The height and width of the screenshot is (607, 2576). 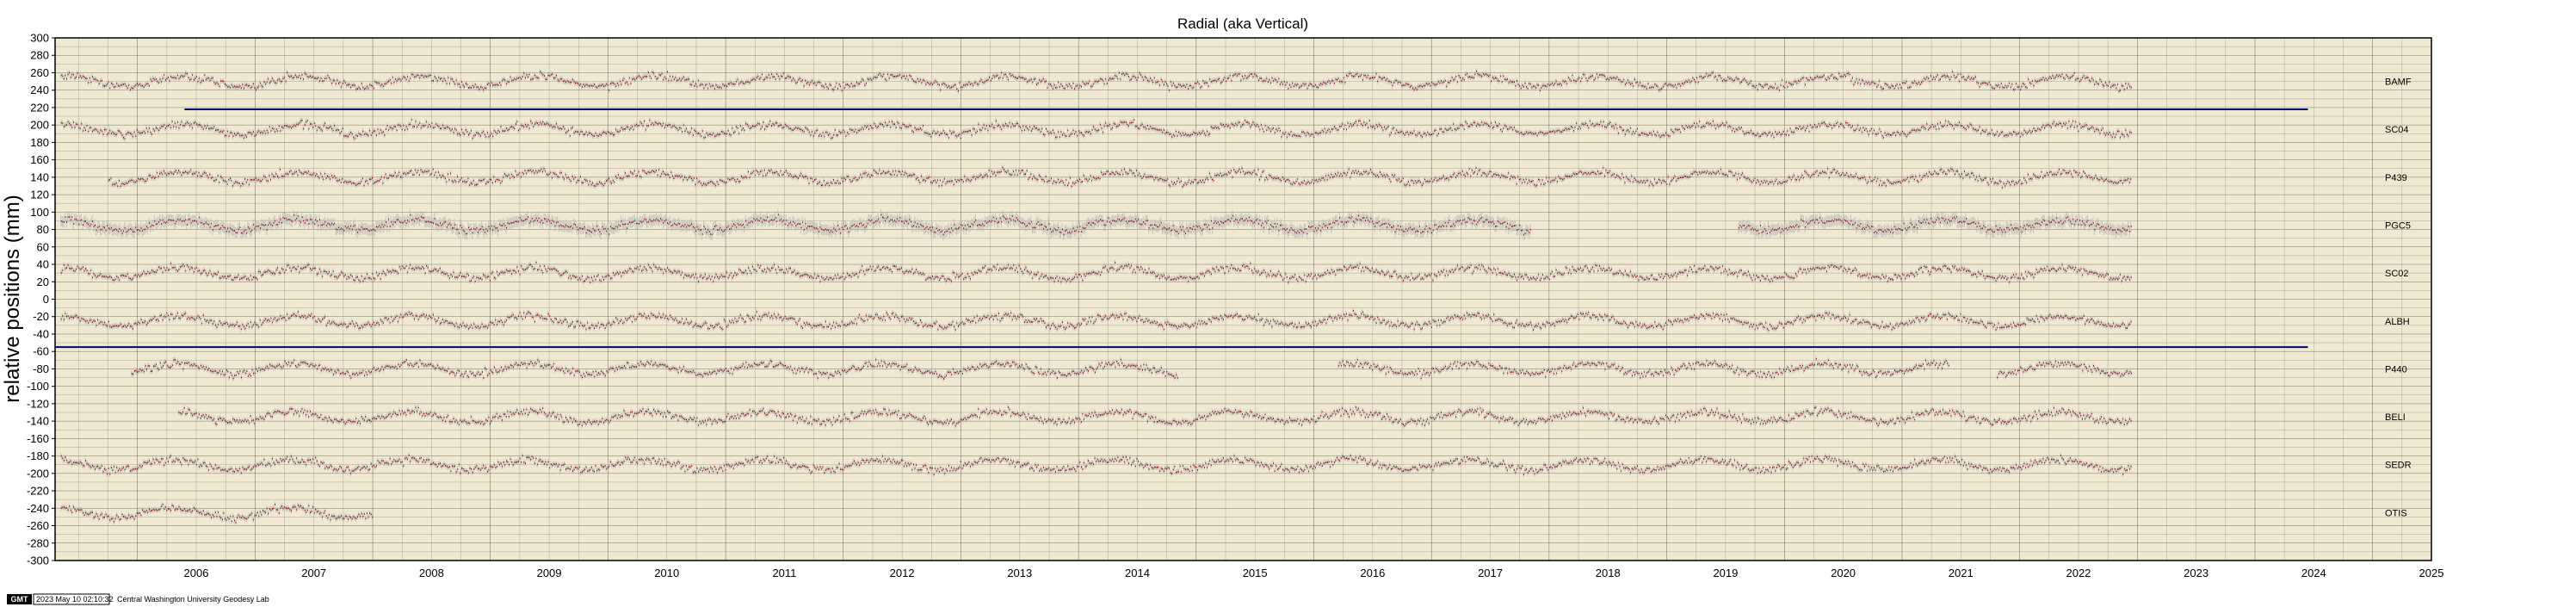 What do you see at coordinates (75, 599) in the screenshot?
I see `timestamp: 2023 May 10 02:10:32` at bounding box center [75, 599].